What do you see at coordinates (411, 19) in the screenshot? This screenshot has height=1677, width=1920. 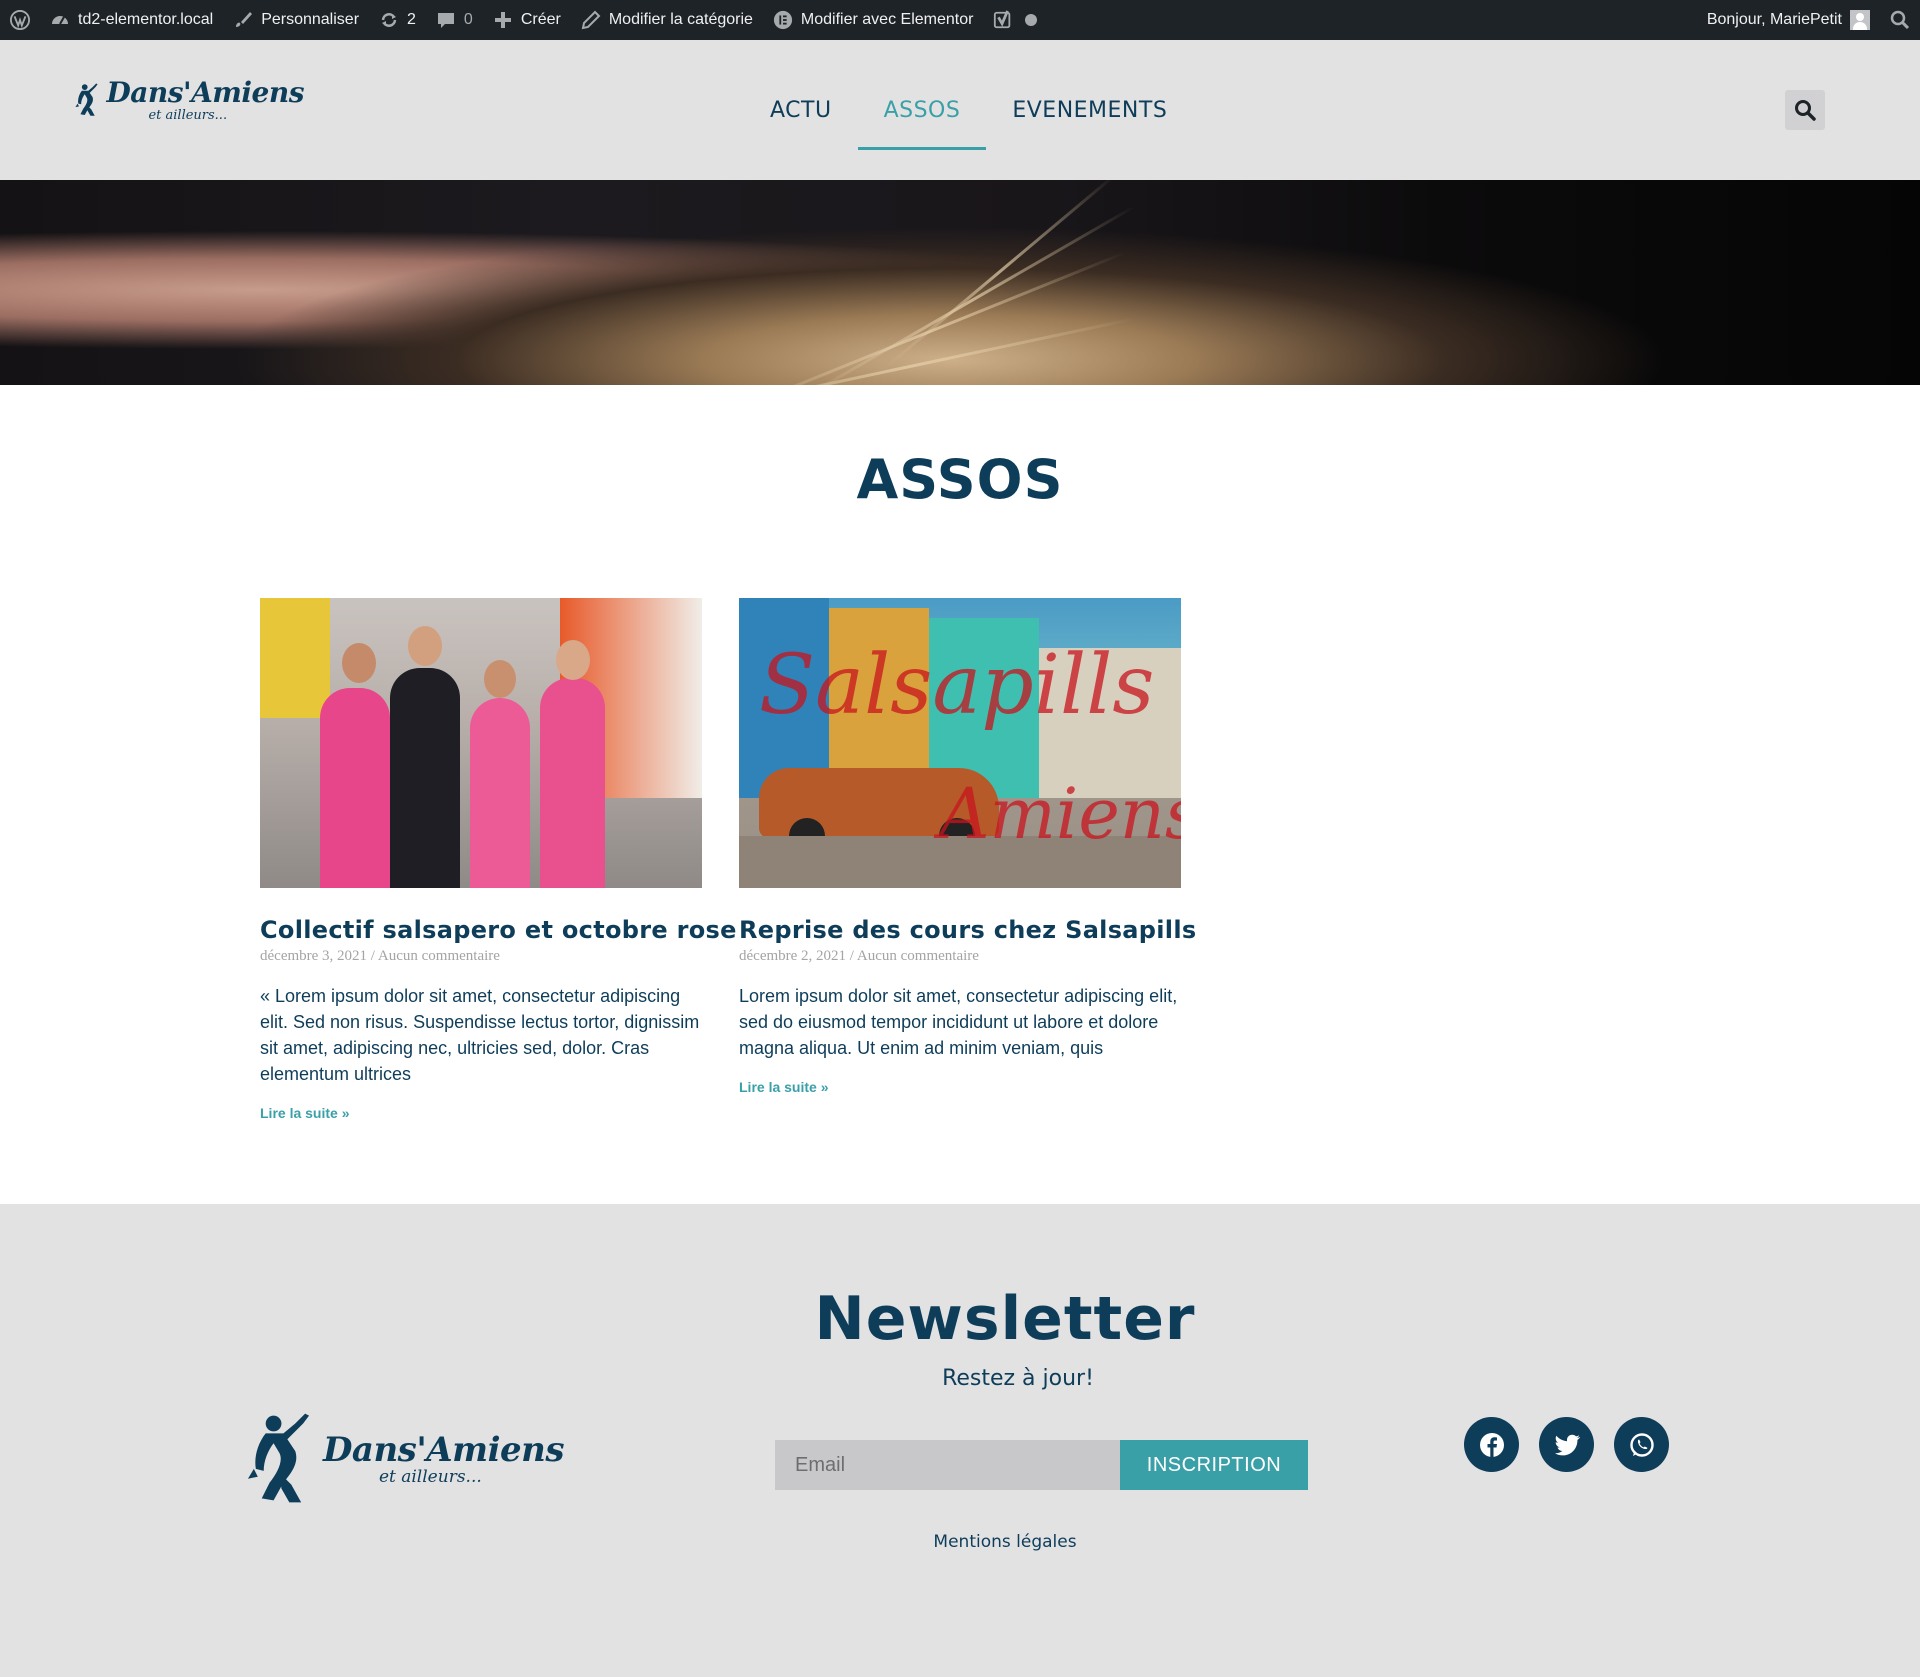 I see `updates-count: 2` at bounding box center [411, 19].